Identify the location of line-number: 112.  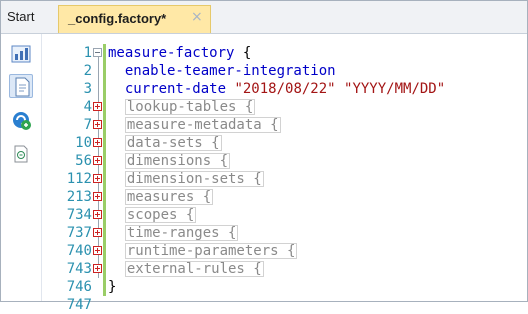
(79, 179).